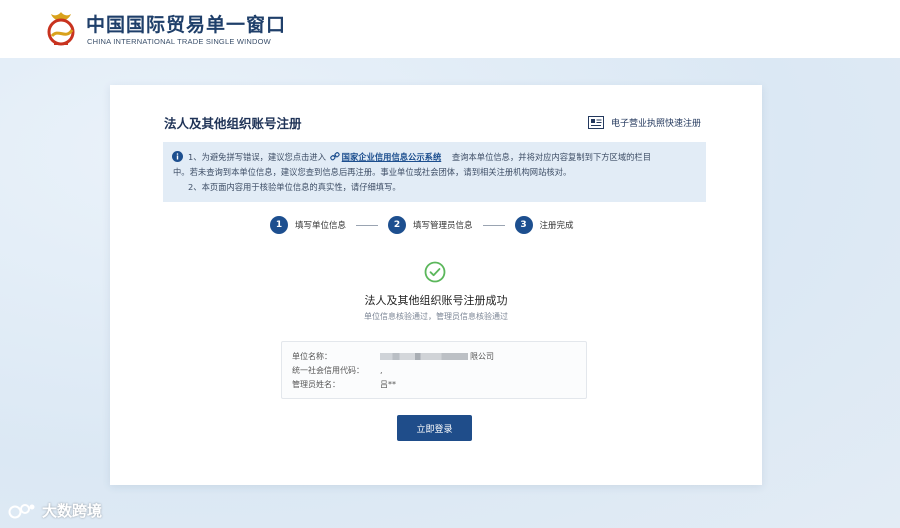 The height and width of the screenshot is (528, 900). I want to click on credit-code-row: 统一社会信用代码：,, so click(337, 370).